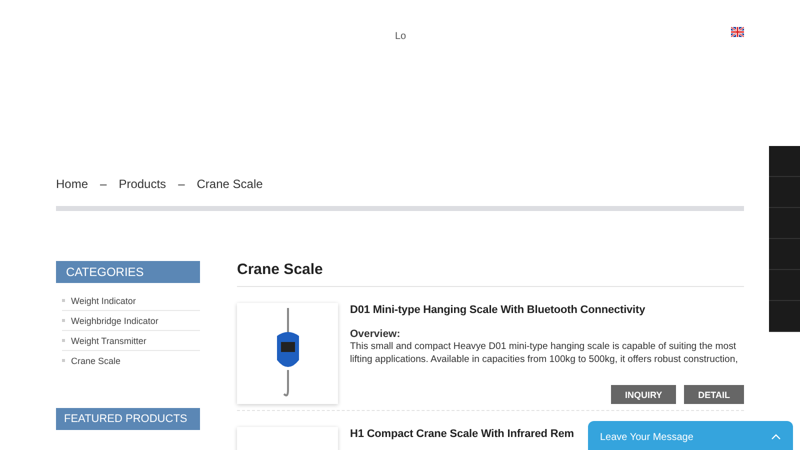 This screenshot has height=450, width=800. I want to click on breadcrumb-link: Products, so click(142, 184).